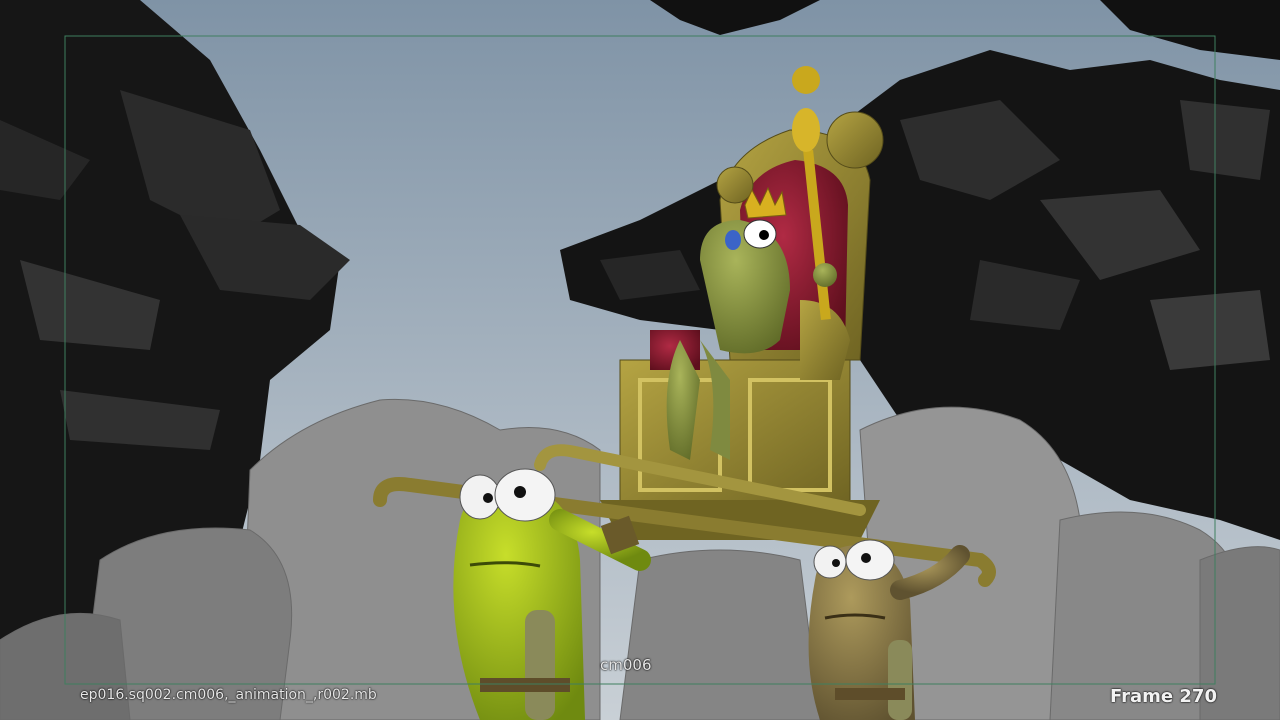 This screenshot has width=1280, height=720. Describe the element at coordinates (626, 665) in the screenshot. I see `camera-name-label: cm006` at that location.